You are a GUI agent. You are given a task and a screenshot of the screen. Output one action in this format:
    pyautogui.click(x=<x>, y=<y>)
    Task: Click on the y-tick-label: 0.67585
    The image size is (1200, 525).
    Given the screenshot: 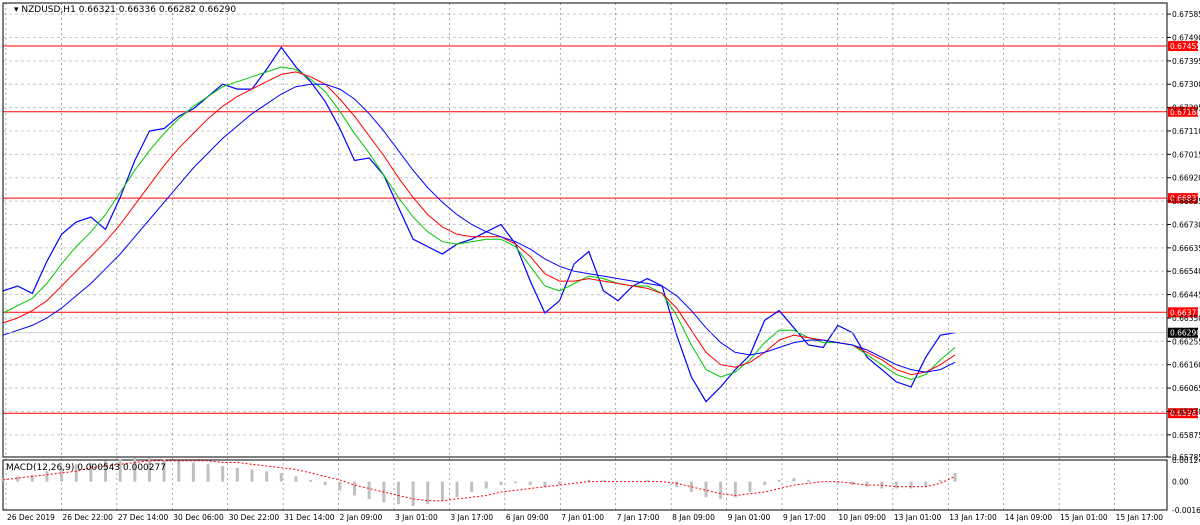 What is the action you would take?
    pyautogui.click(x=1186, y=14)
    